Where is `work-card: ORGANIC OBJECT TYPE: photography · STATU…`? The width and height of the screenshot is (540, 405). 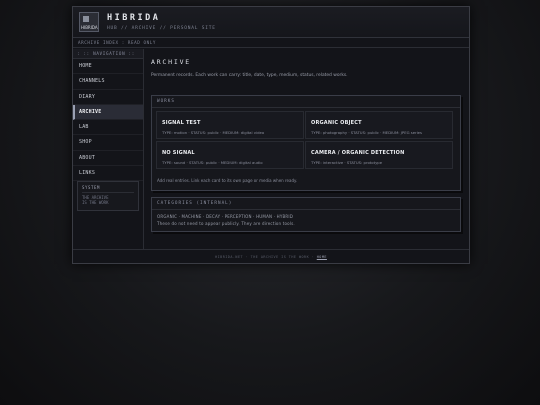 work-card: ORGANIC OBJECT TYPE: photography · STATU… is located at coordinates (379, 125).